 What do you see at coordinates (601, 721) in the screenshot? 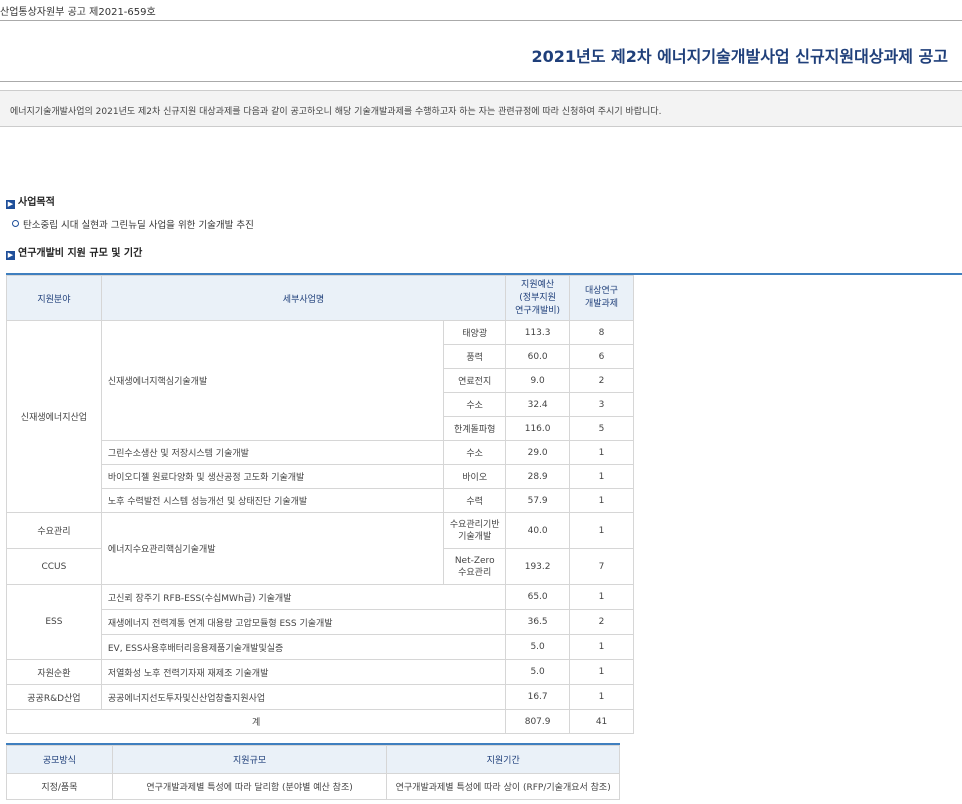
I see `total-count: 41` at bounding box center [601, 721].